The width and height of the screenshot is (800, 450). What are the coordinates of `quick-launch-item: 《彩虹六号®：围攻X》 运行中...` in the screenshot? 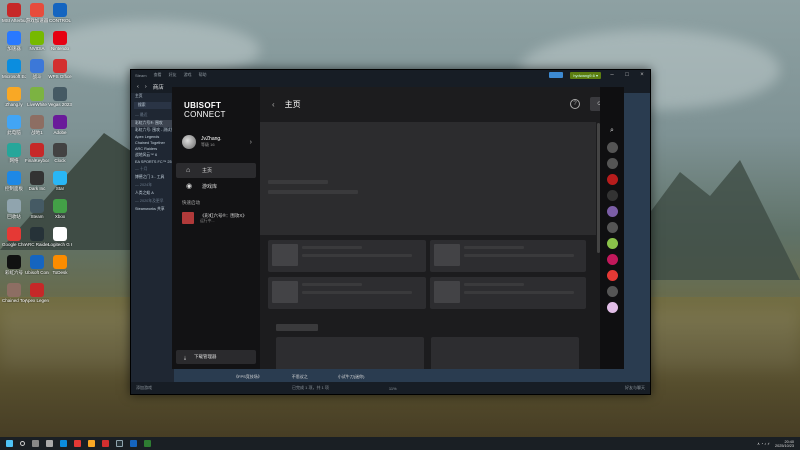 It's located at (216, 218).